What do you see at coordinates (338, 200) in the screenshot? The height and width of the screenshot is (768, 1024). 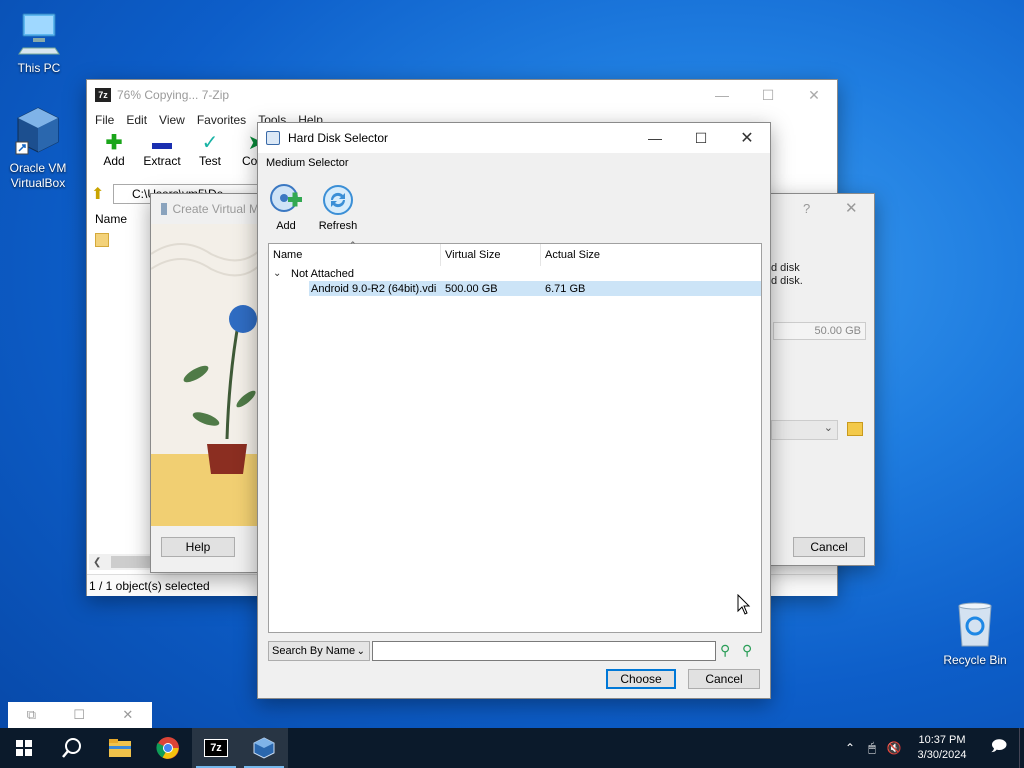 I see `refresh-icon` at bounding box center [338, 200].